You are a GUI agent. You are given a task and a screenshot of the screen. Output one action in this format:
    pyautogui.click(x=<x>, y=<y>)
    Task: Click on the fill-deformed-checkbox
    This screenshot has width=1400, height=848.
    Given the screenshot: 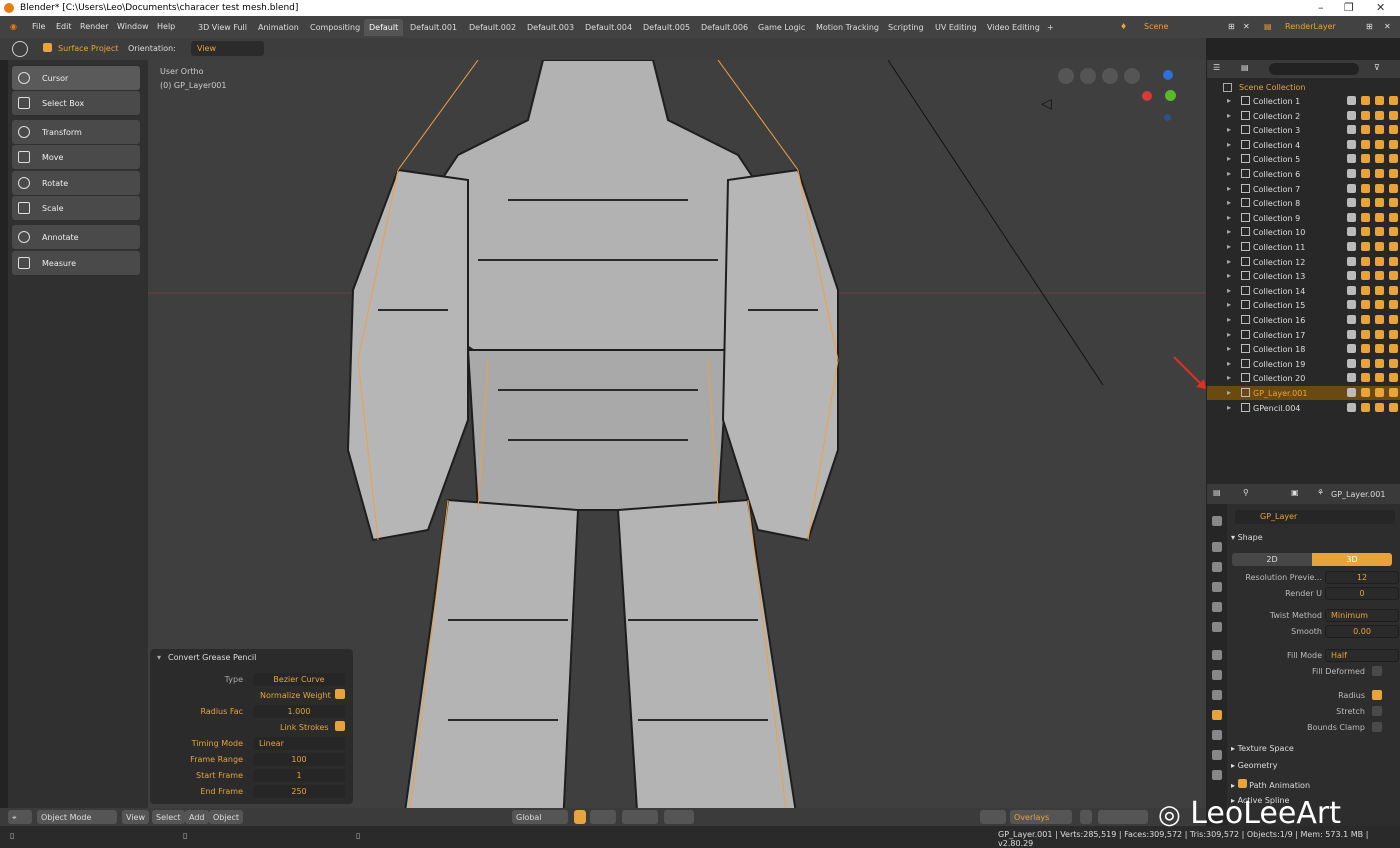 What is the action you would take?
    pyautogui.click(x=1377, y=671)
    